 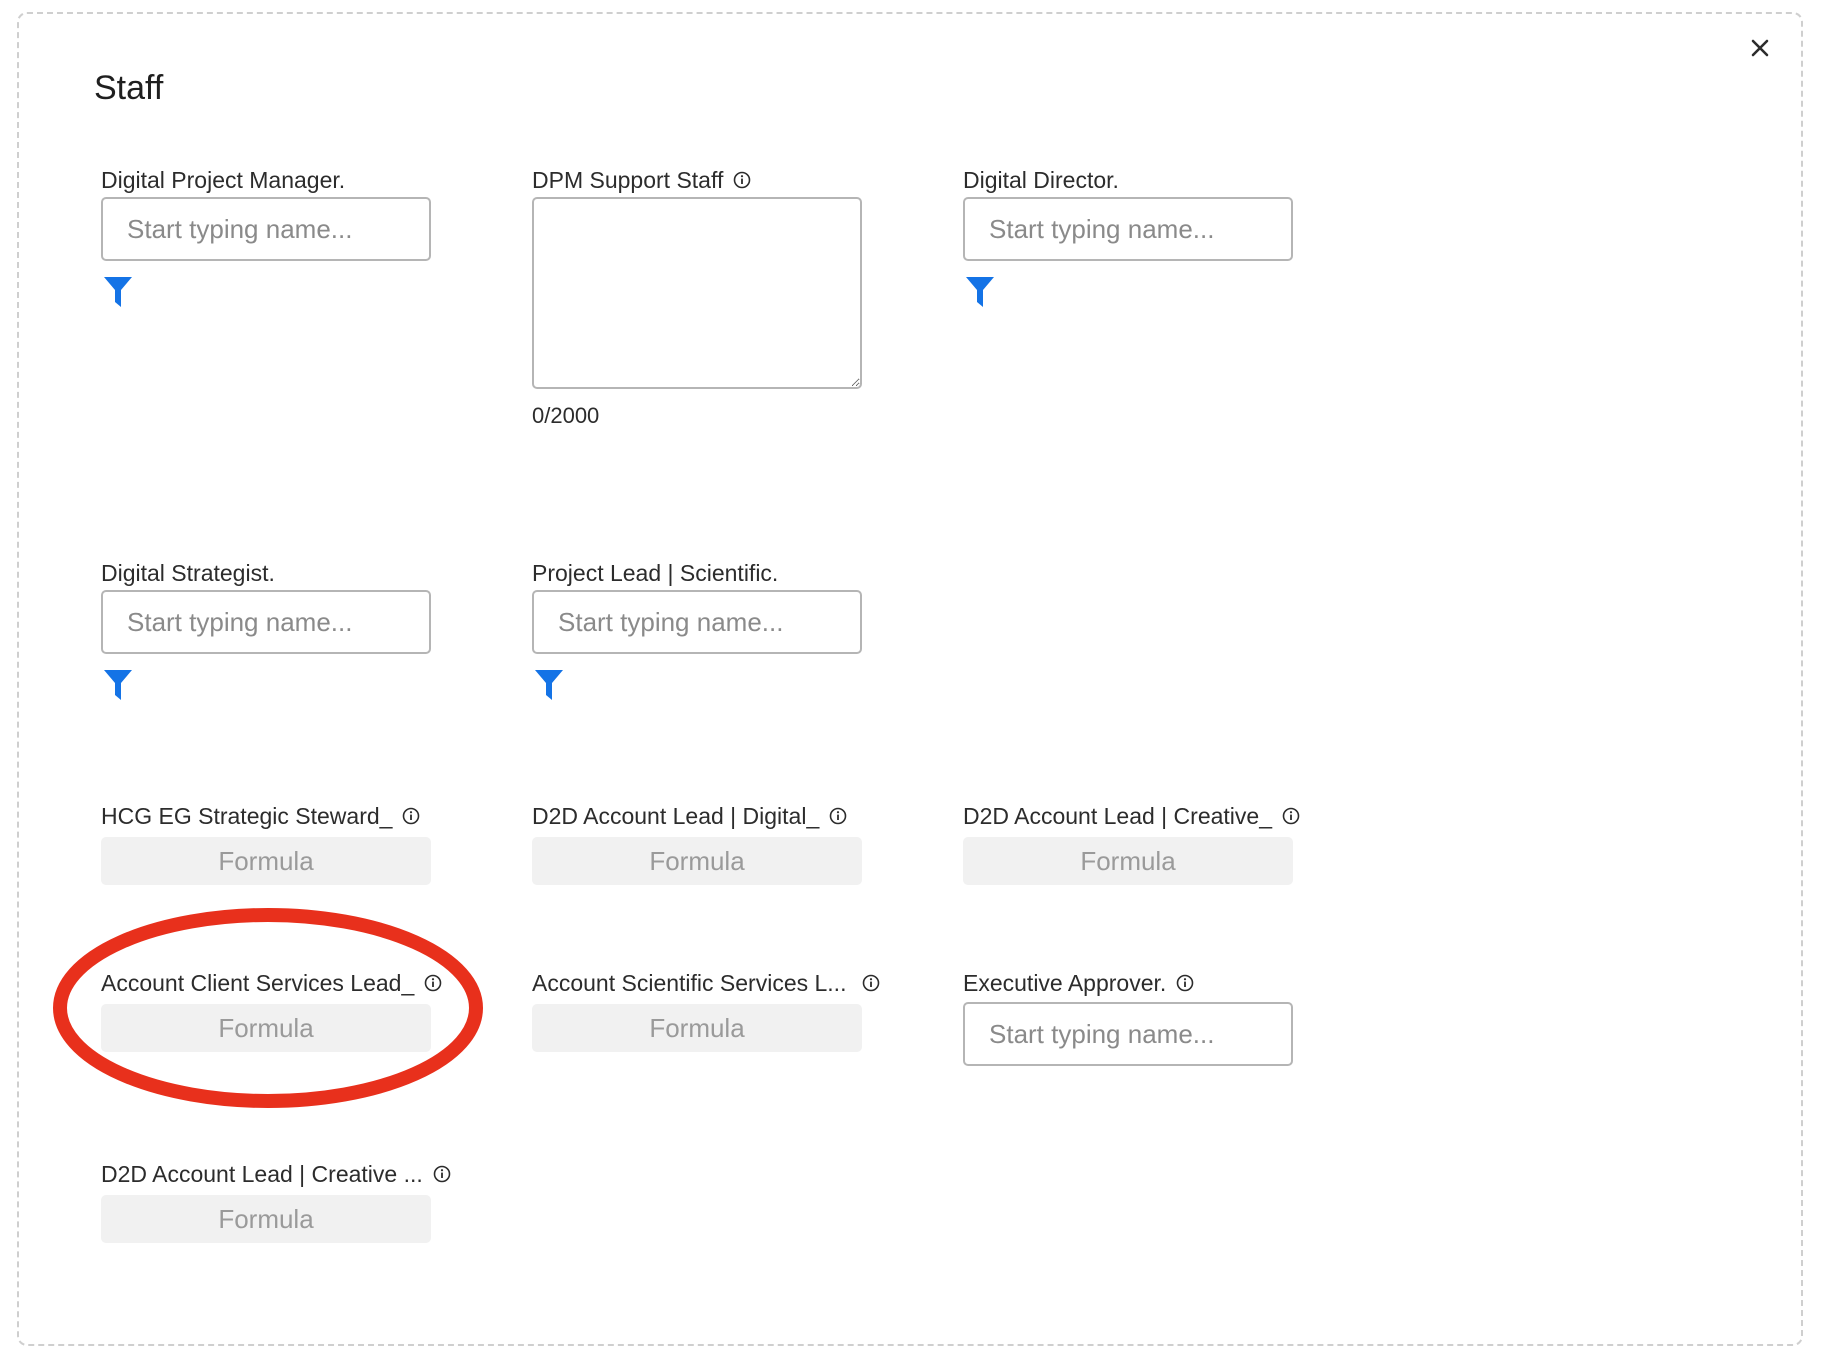 I want to click on field-label: Executive Approver., so click(x=1078, y=983).